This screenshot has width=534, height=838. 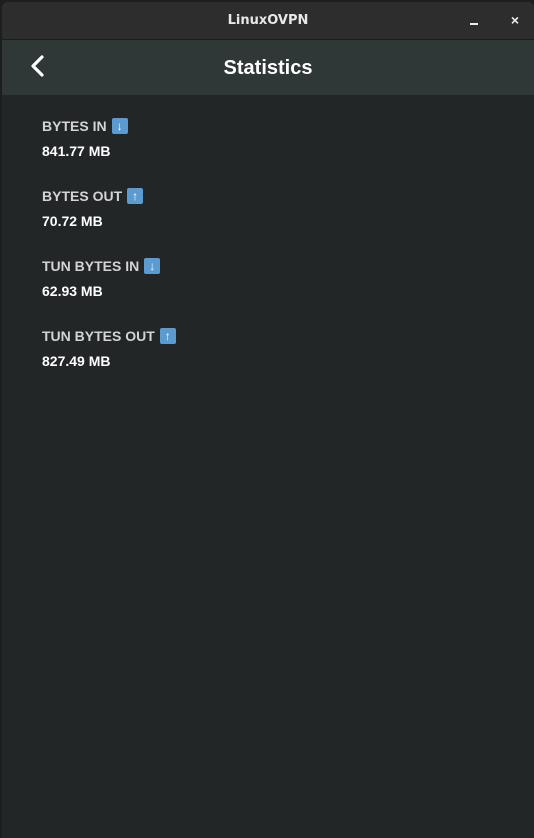 I want to click on minimize-button, so click(x=474, y=20).